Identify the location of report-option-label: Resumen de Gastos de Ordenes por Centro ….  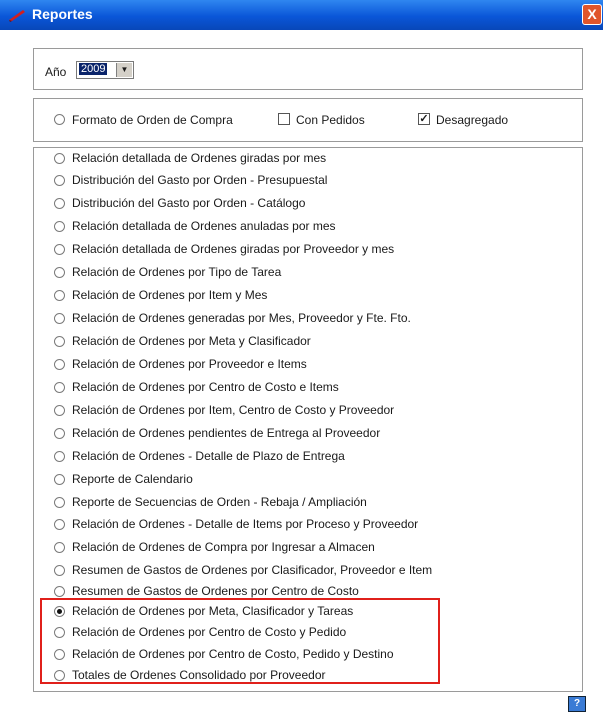
(215, 591).